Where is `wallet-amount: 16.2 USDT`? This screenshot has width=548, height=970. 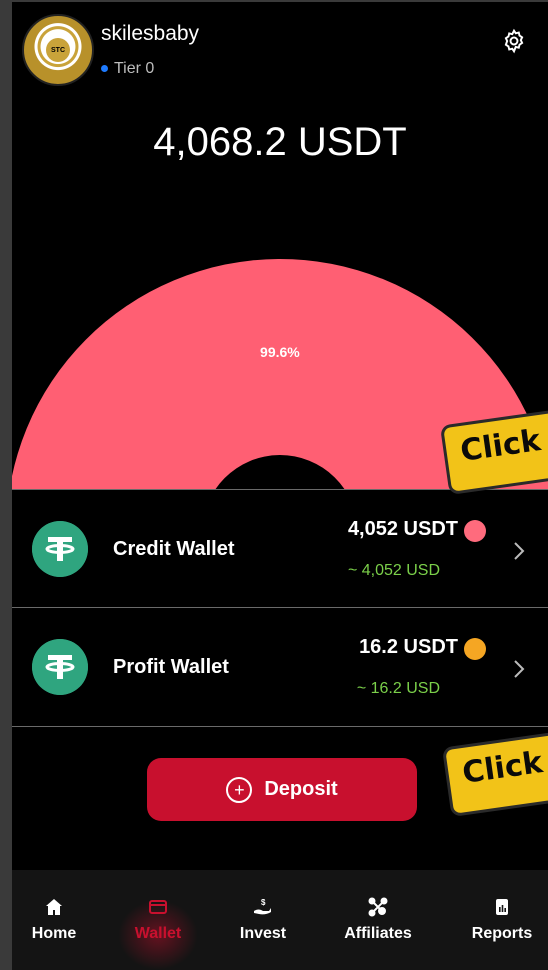 wallet-amount: 16.2 USDT is located at coordinates (408, 647).